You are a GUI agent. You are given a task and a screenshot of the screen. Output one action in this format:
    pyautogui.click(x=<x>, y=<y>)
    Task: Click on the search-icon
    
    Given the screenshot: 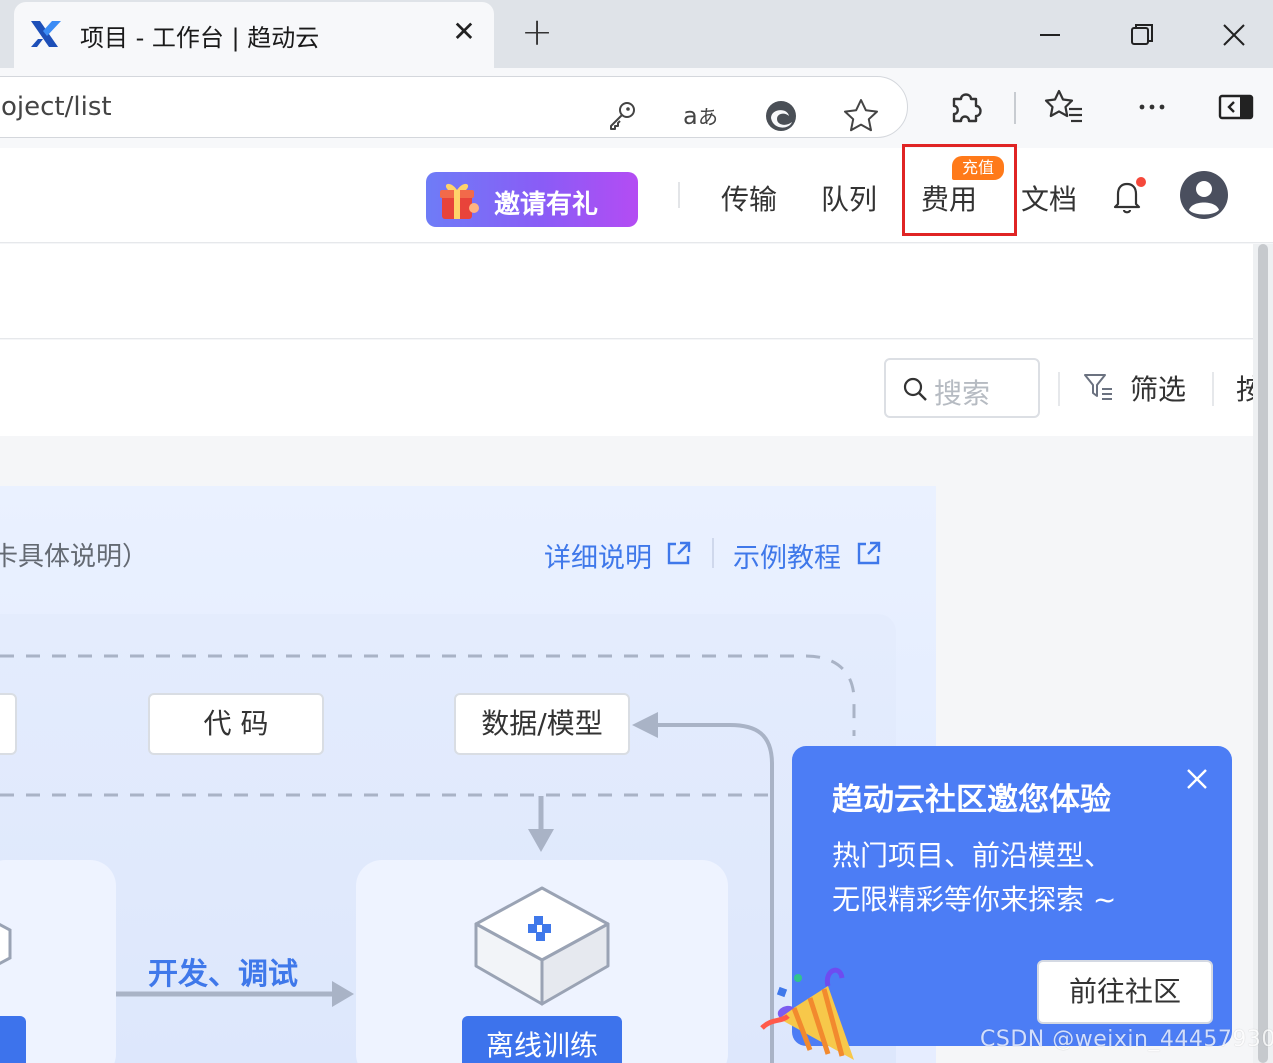 What is the action you would take?
    pyautogui.click(x=915, y=389)
    